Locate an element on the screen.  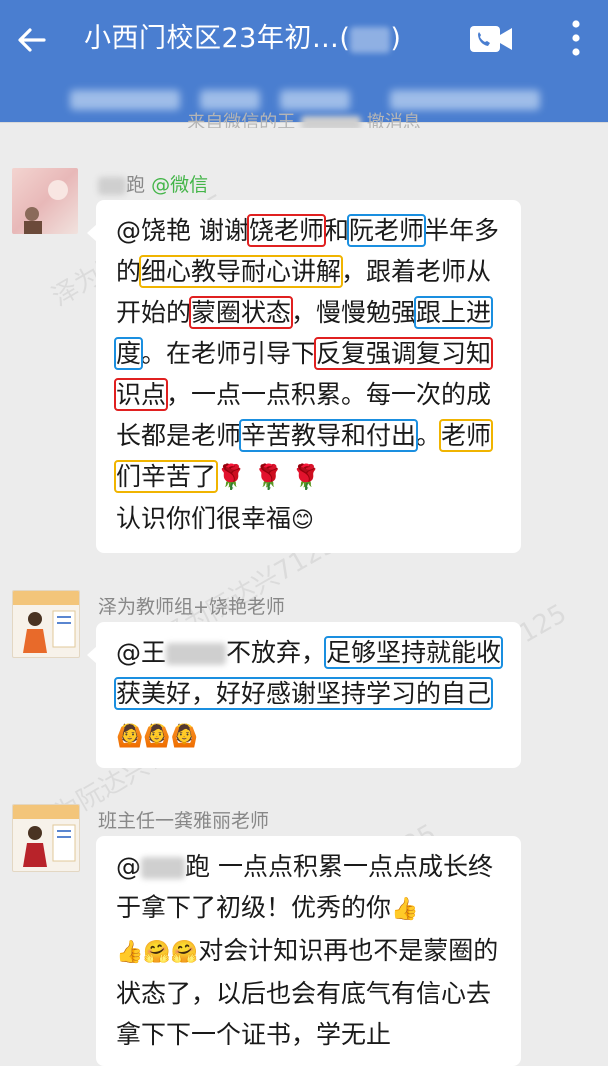
message-bubble: @王 不放弃，足够坚持就能收获美好，好好感谢坚持学习的自己🙆🙆🙆 is located at coordinates (304, 695).